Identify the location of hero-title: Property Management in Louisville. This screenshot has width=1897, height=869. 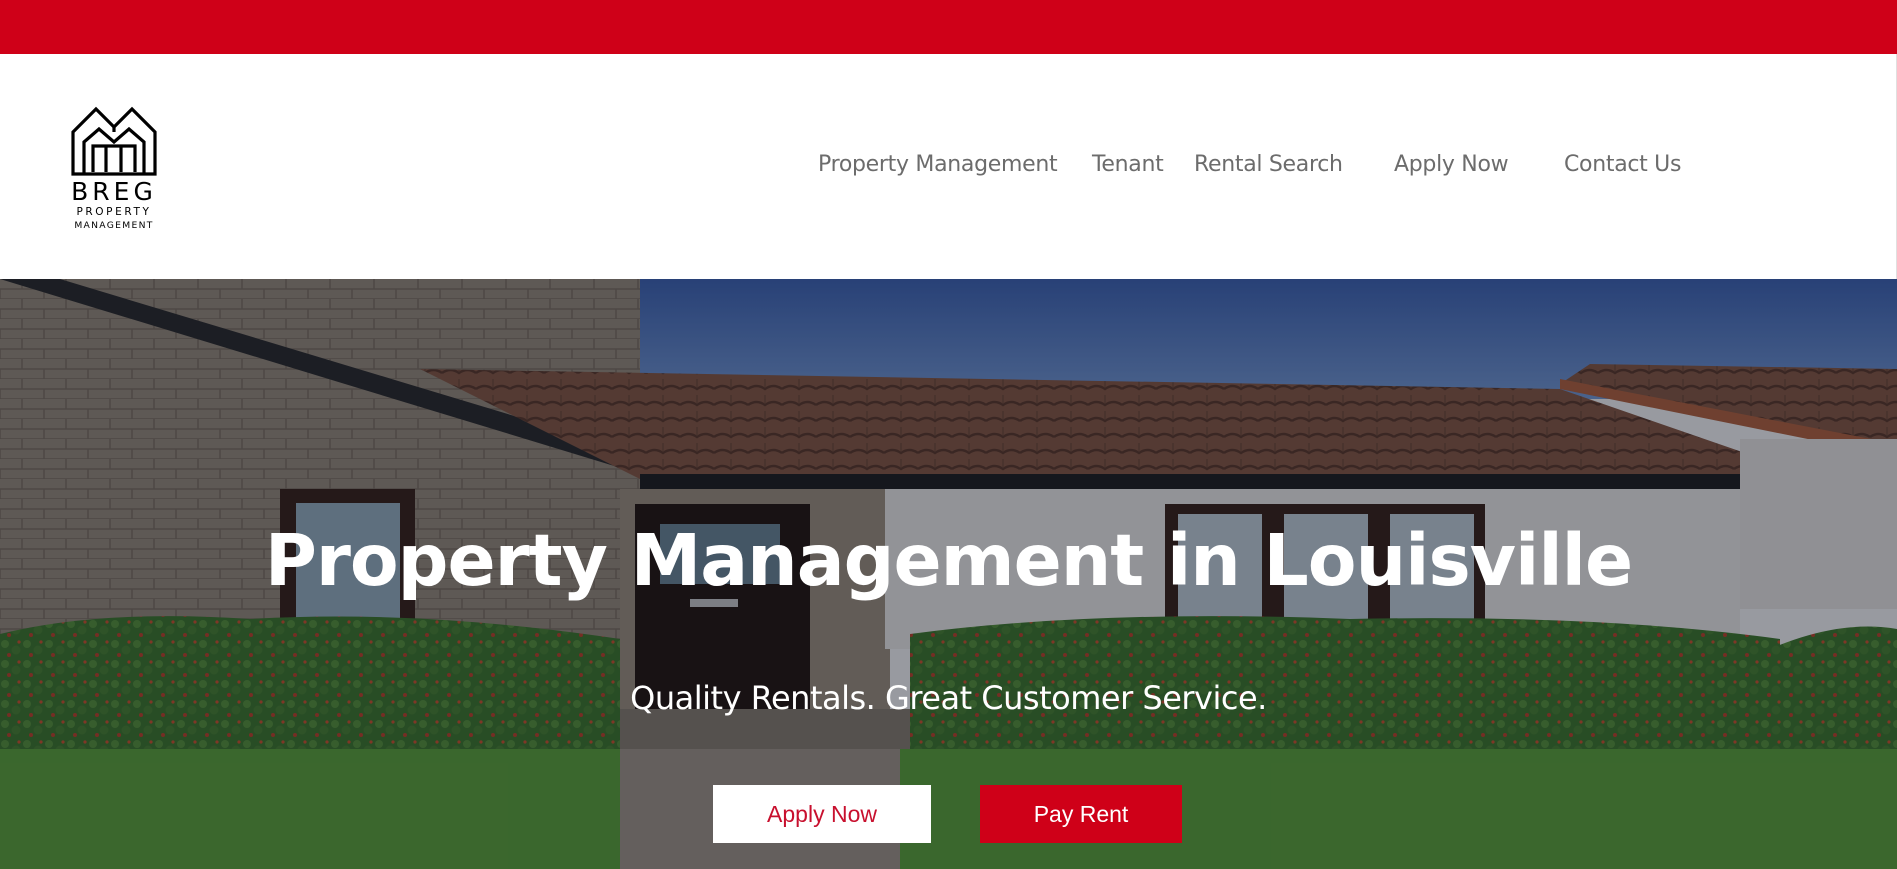
(948, 560).